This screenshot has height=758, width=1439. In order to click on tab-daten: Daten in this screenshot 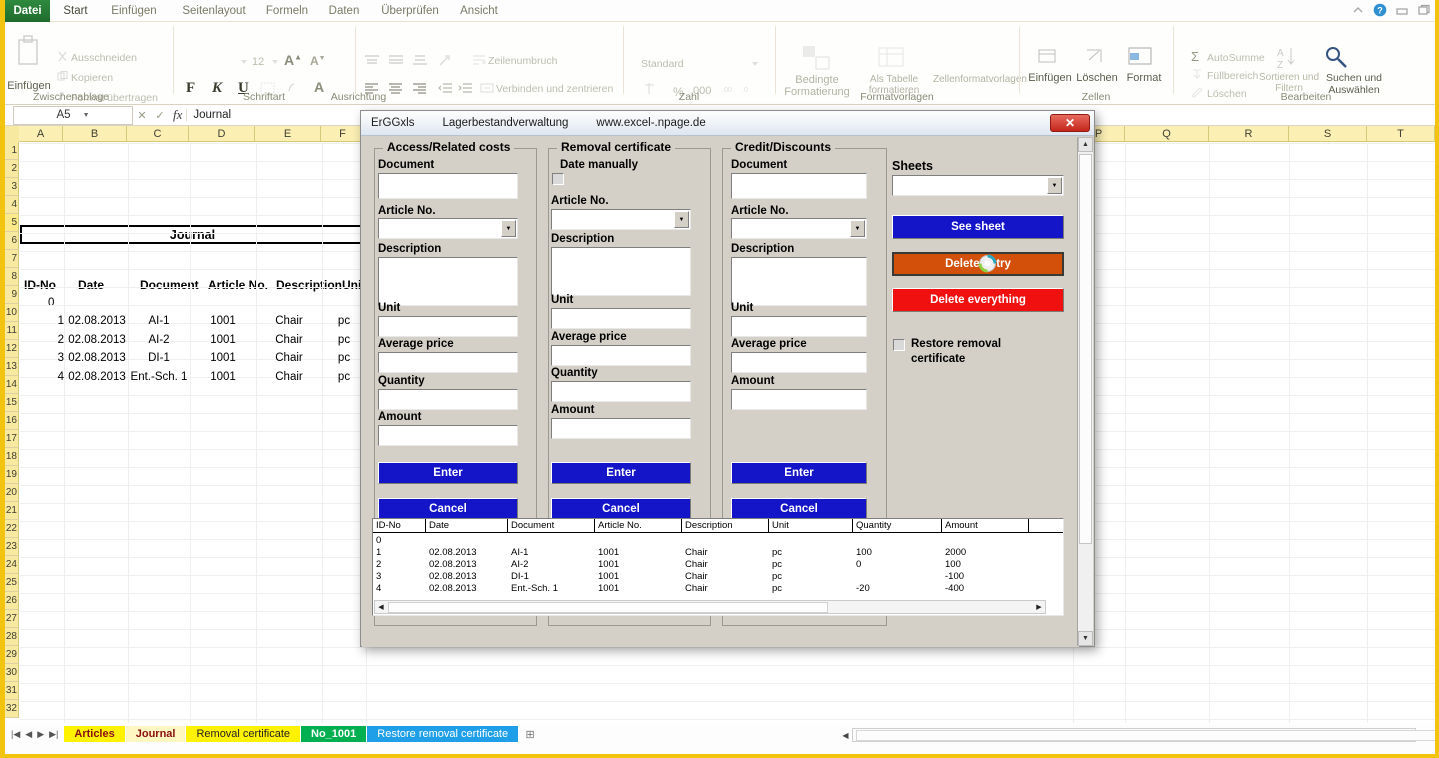, I will do `click(344, 11)`.